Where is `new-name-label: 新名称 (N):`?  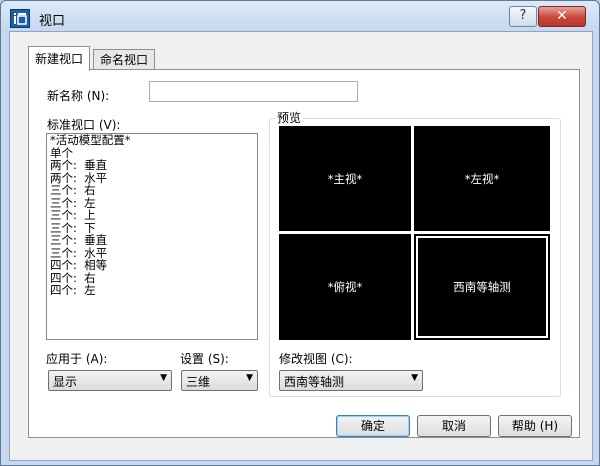 new-name-label: 新名称 (N): is located at coordinates (78, 96).